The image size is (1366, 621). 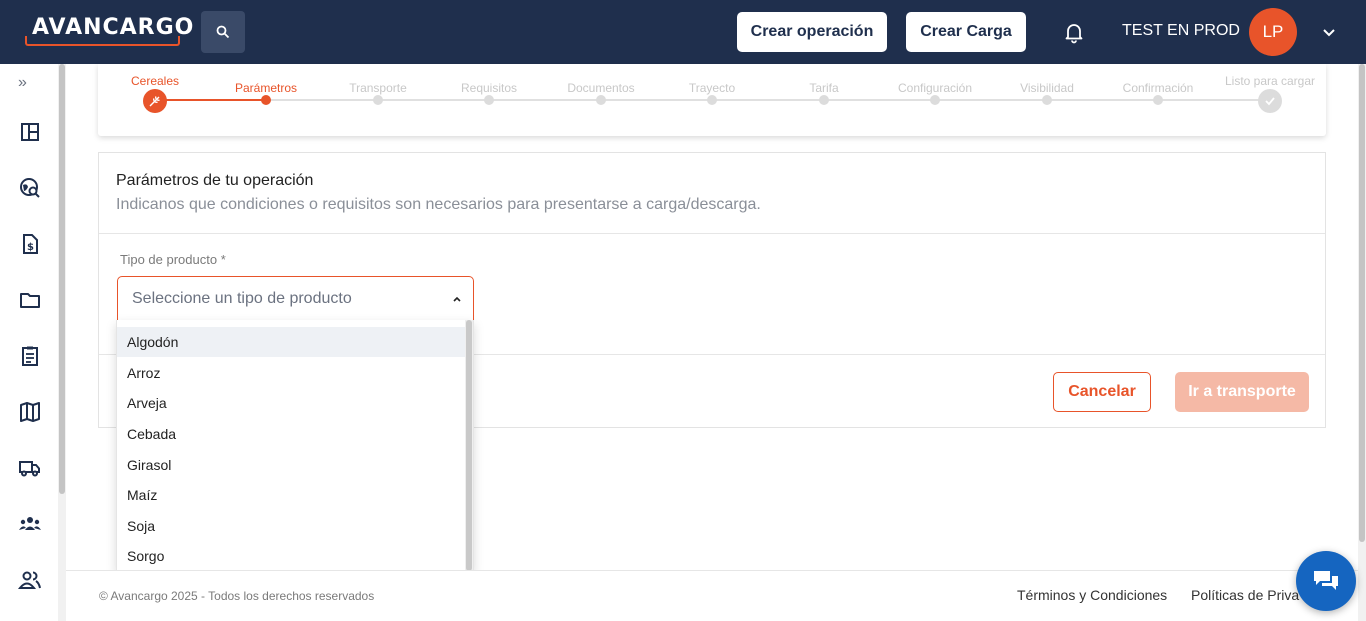 I want to click on step-listo-marker, so click(x=1270, y=101).